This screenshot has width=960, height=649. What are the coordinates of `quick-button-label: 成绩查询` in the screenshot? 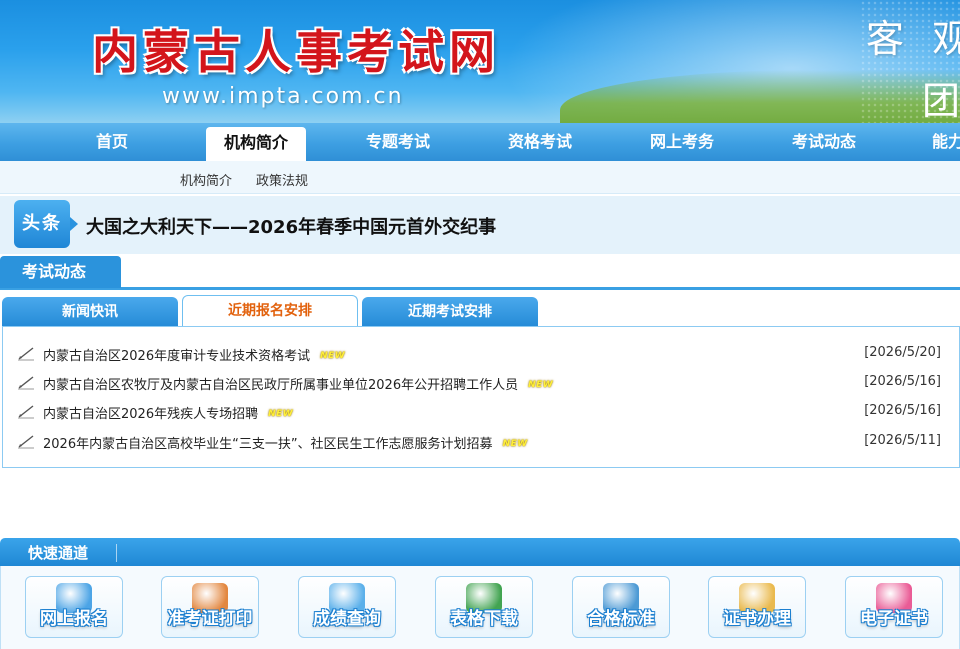 It's located at (347, 619).